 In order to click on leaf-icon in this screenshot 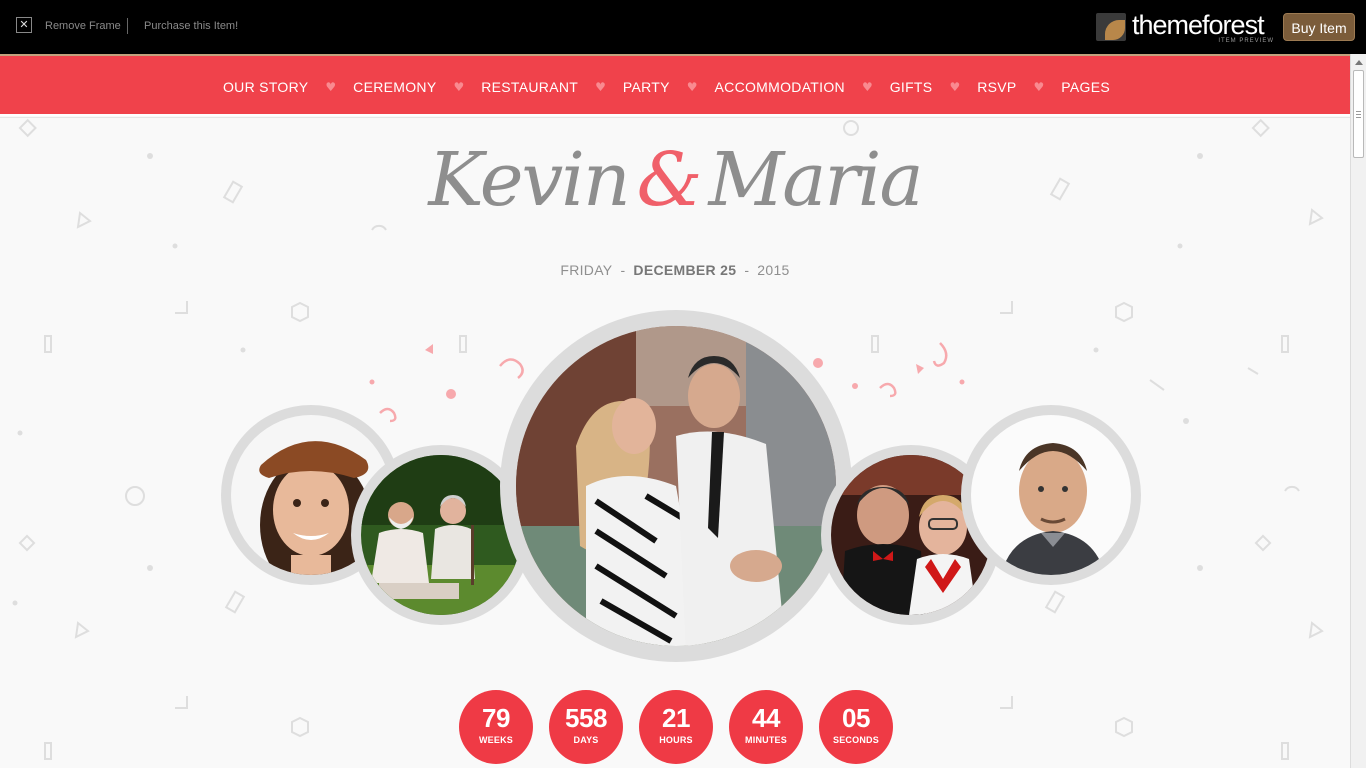, I will do `click(1111, 27)`.